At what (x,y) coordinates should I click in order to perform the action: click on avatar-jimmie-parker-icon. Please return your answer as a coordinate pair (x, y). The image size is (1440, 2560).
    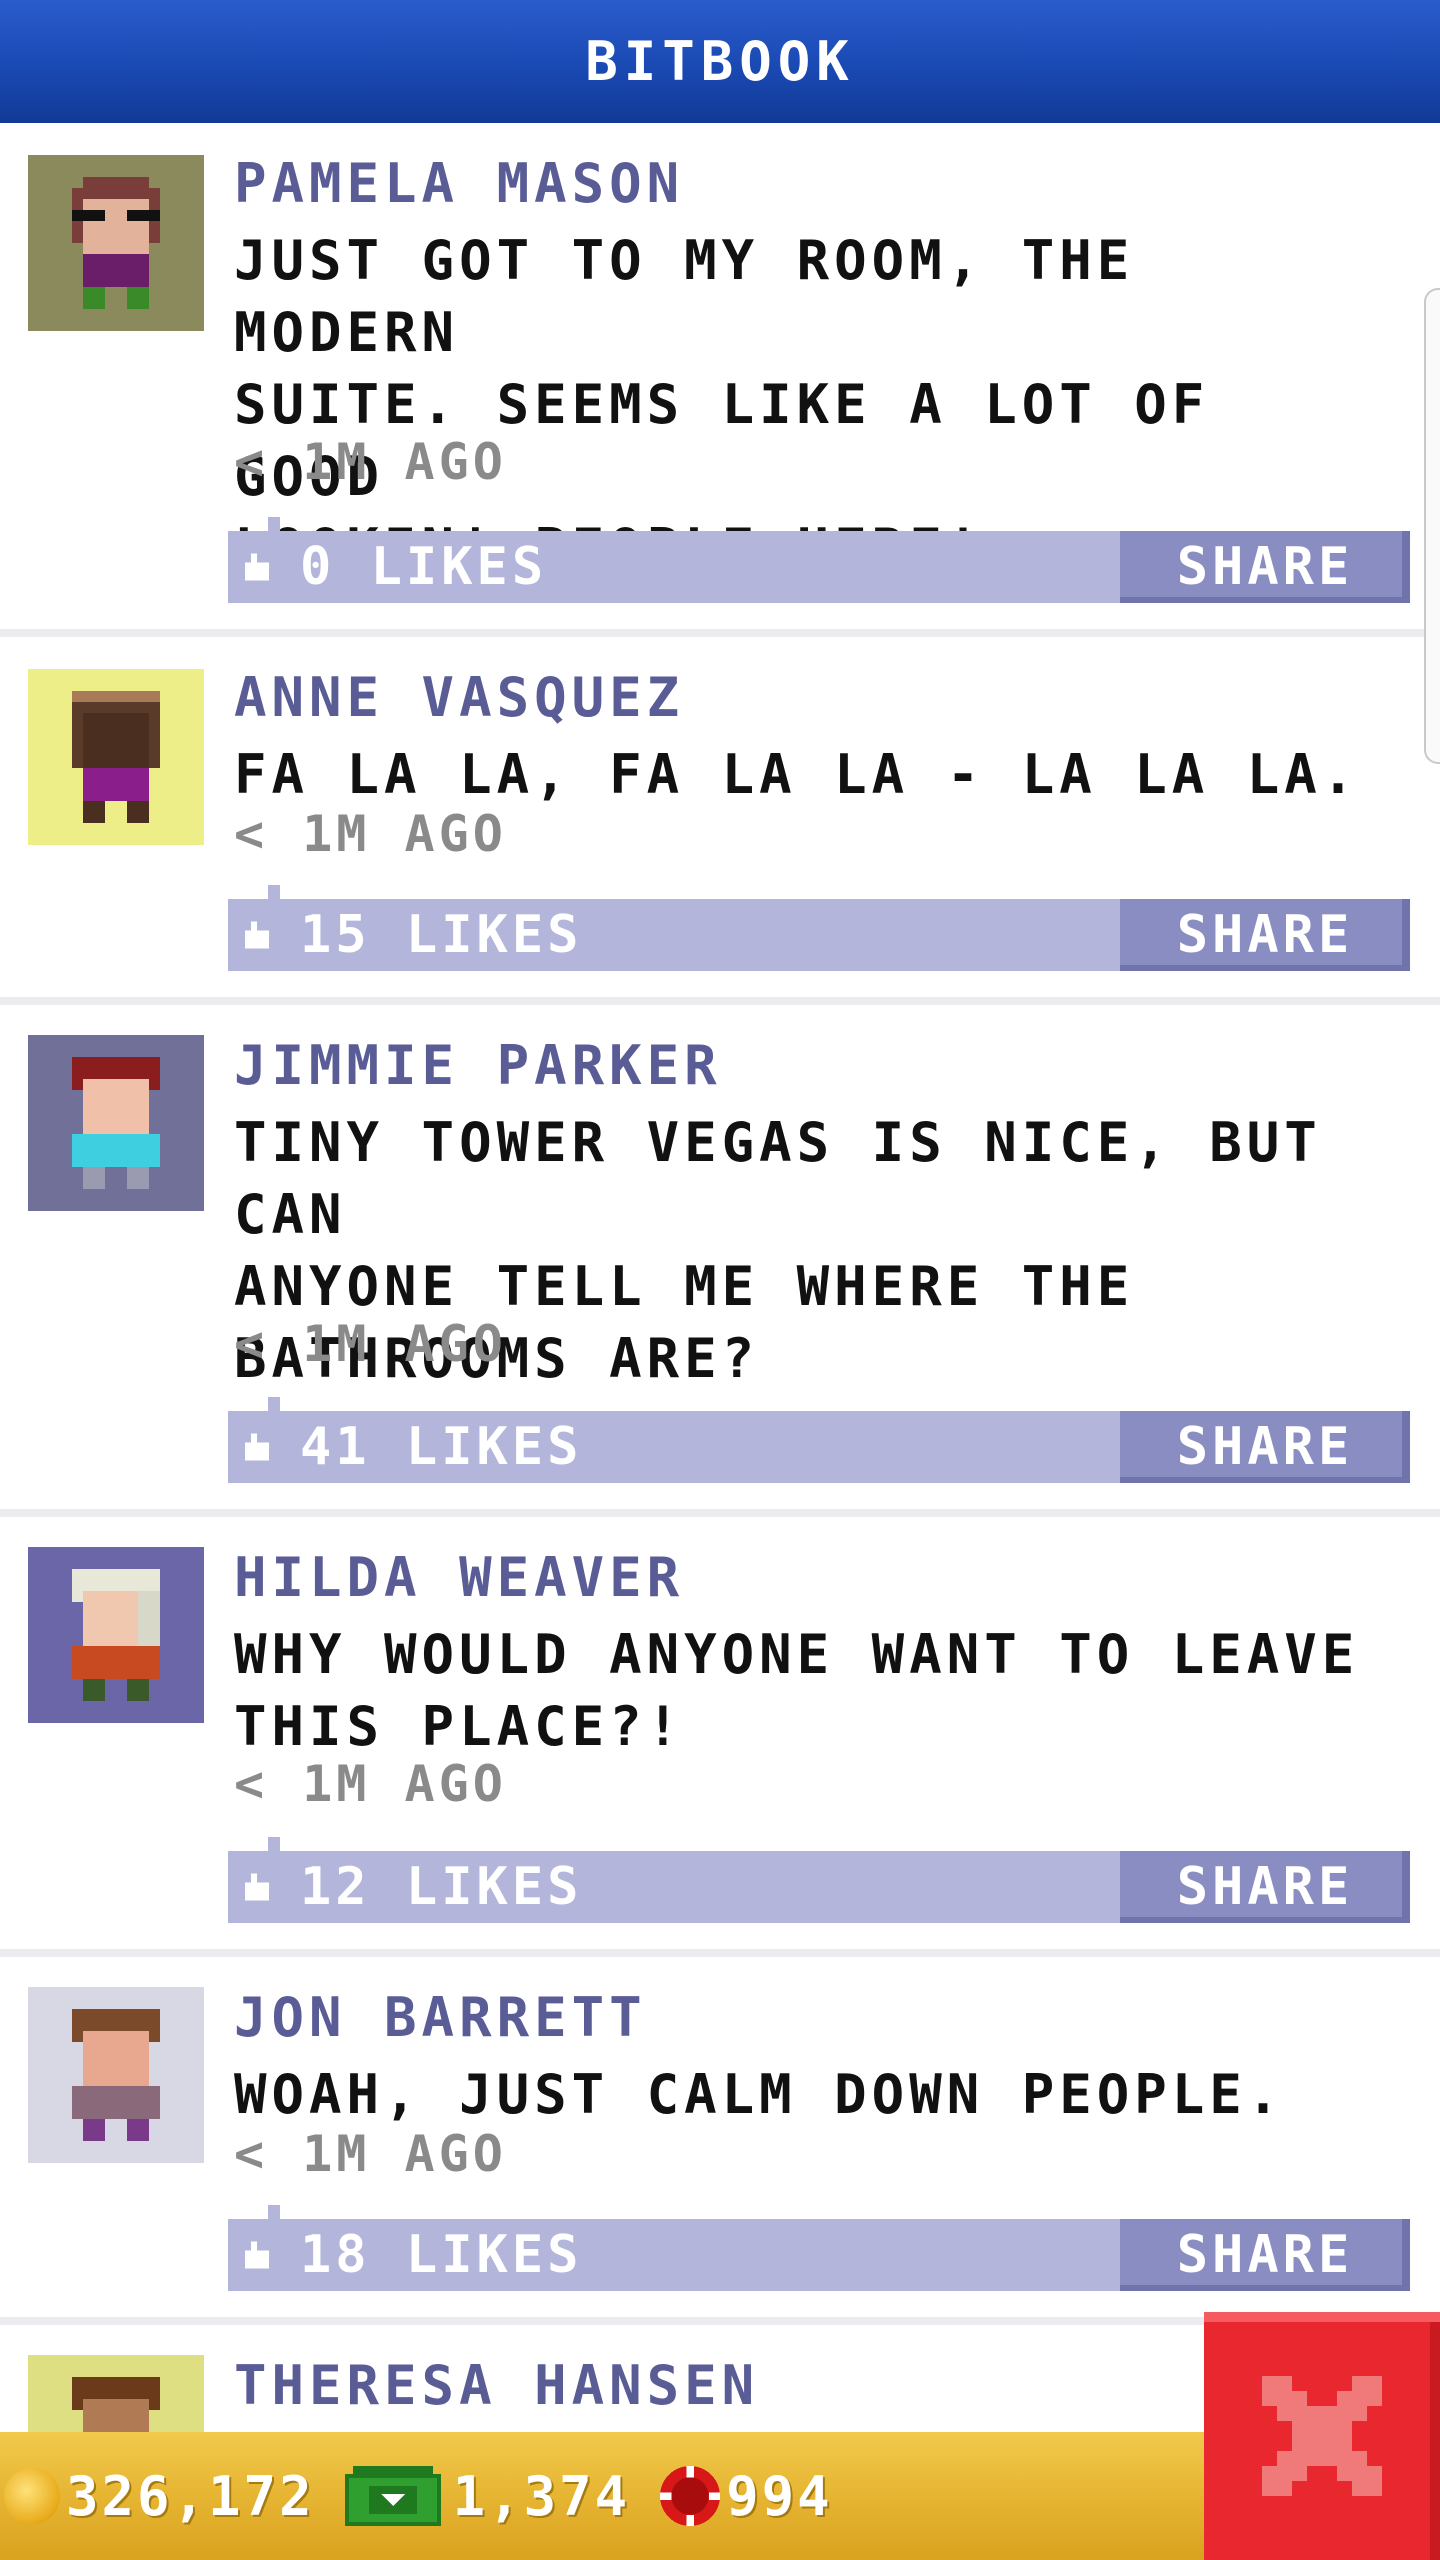
    Looking at the image, I should click on (116, 1123).